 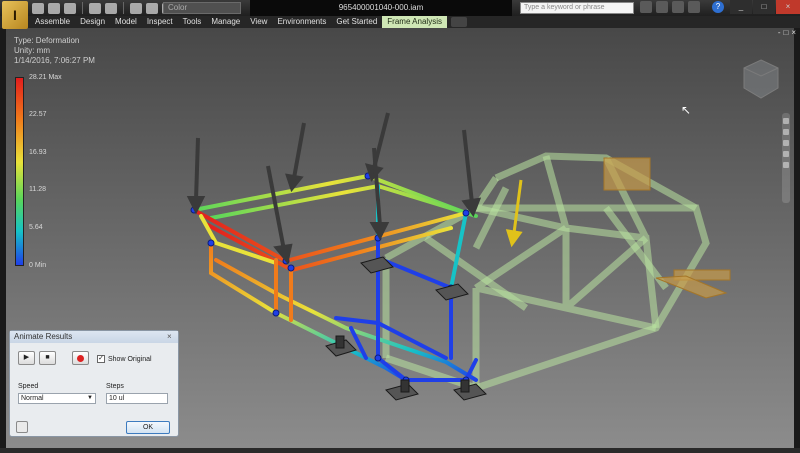 I want to click on viewcube-icon, so click(x=761, y=79).